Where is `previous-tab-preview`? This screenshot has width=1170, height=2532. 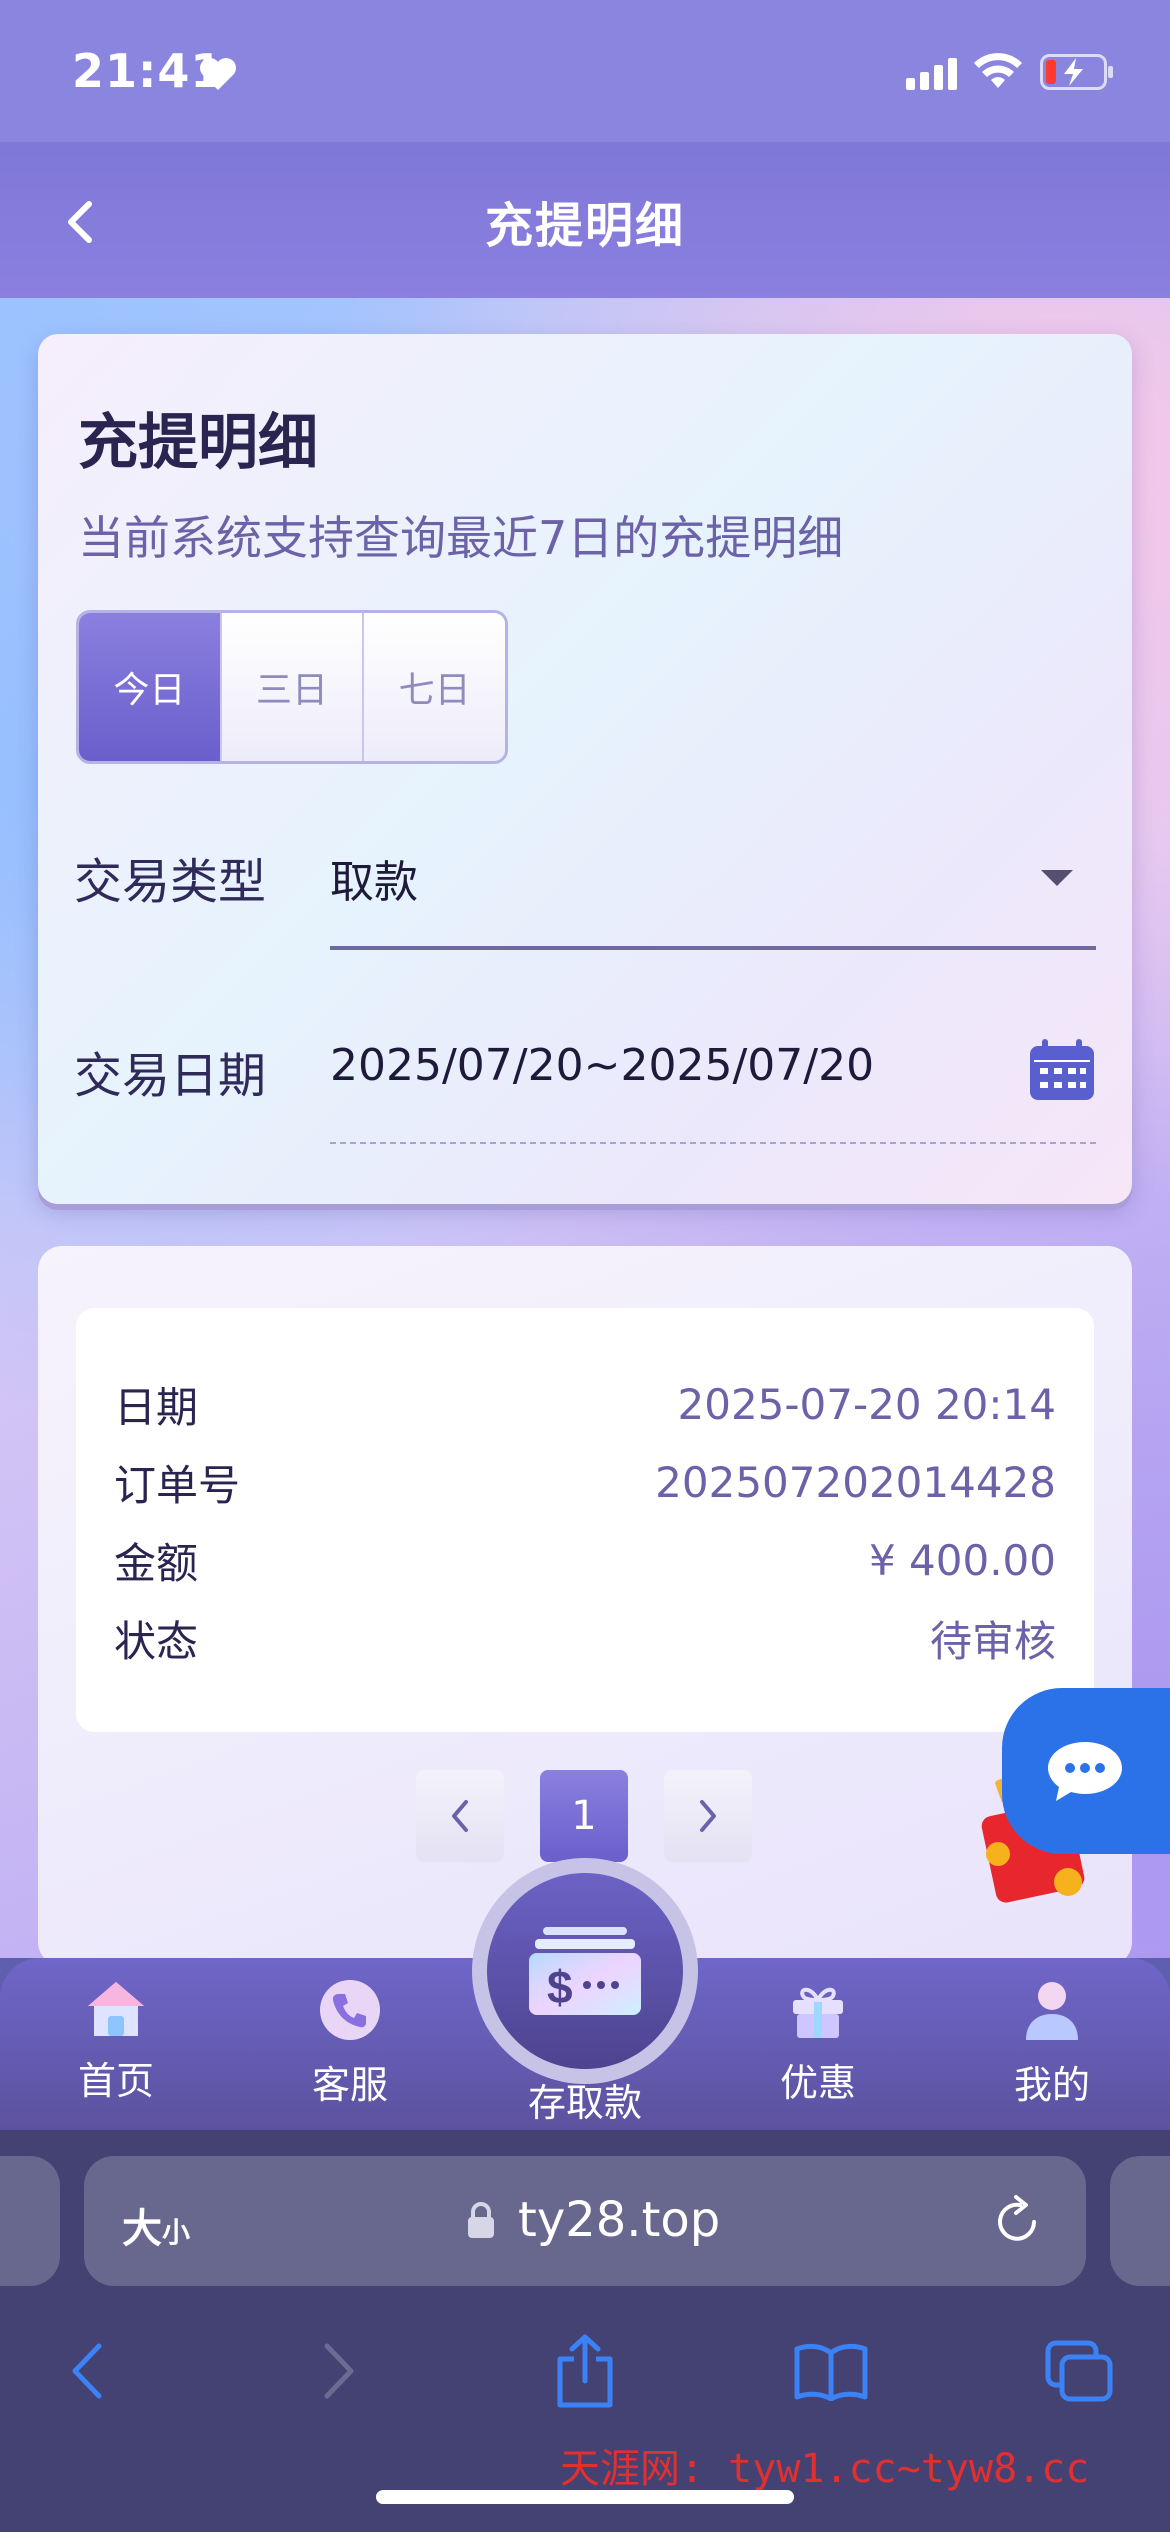
previous-tab-preview is located at coordinates (30, 2221).